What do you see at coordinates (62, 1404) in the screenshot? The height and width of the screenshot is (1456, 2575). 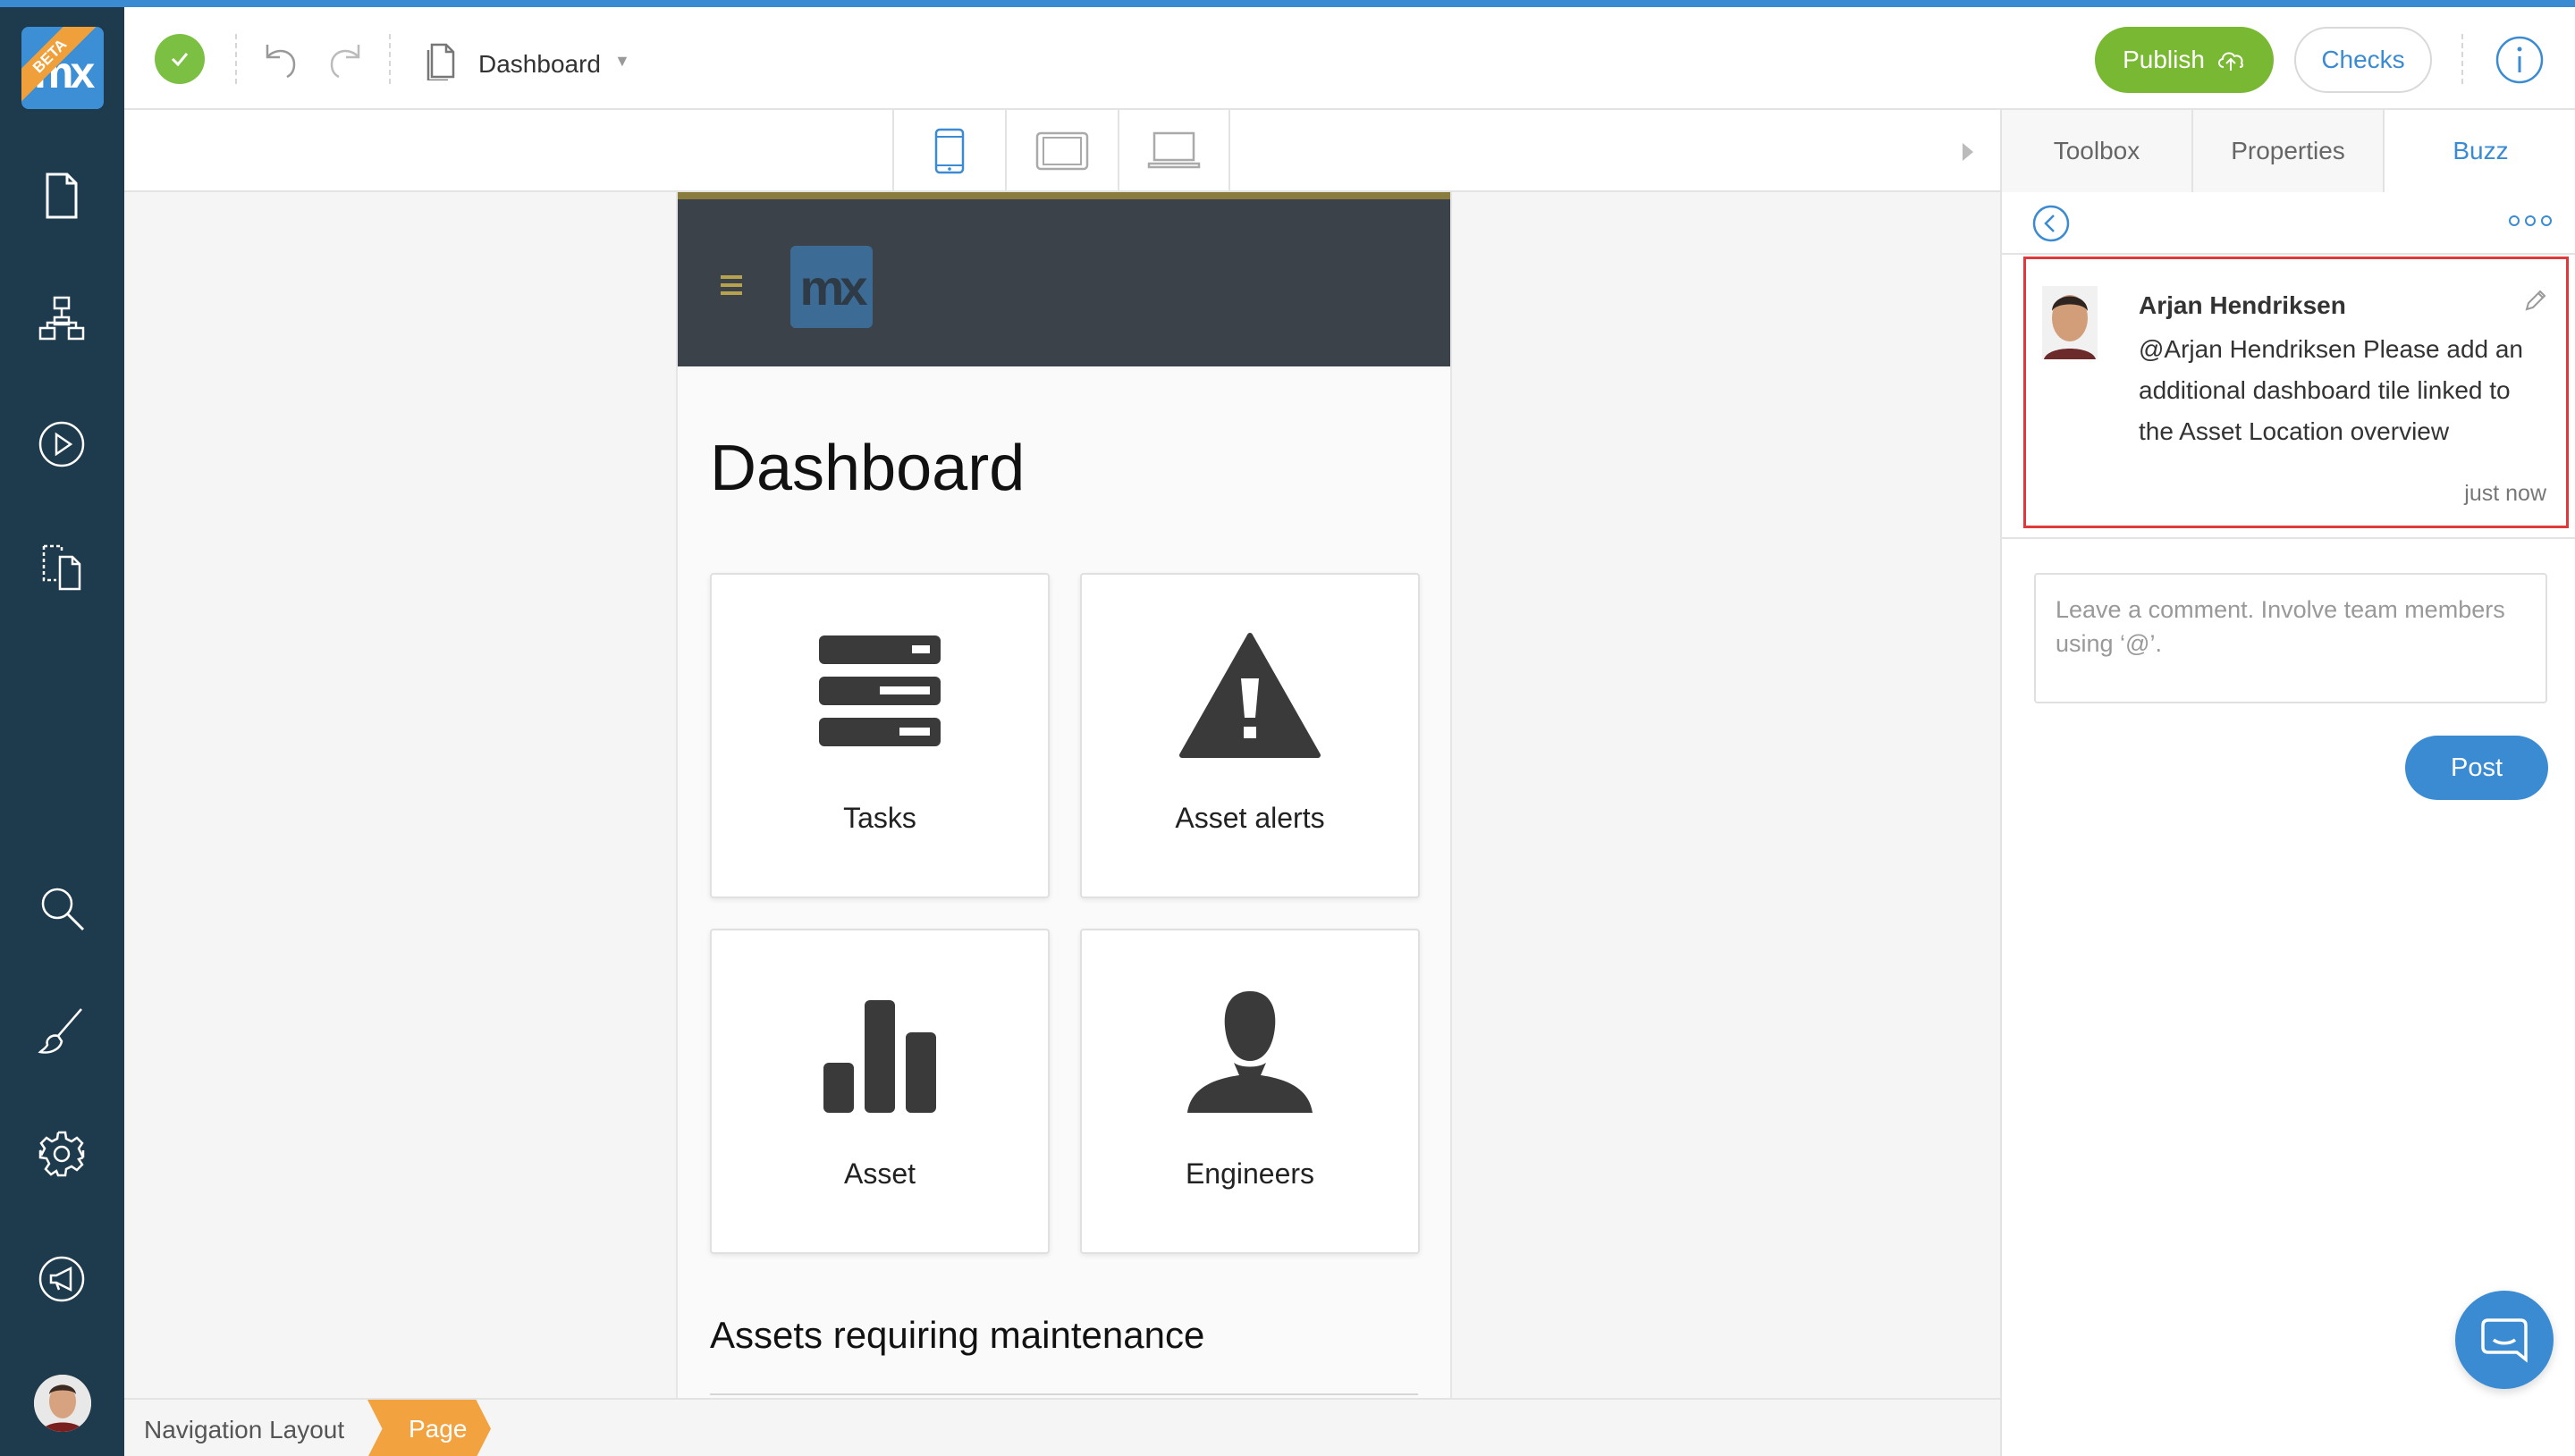 I see `user-avatar` at bounding box center [62, 1404].